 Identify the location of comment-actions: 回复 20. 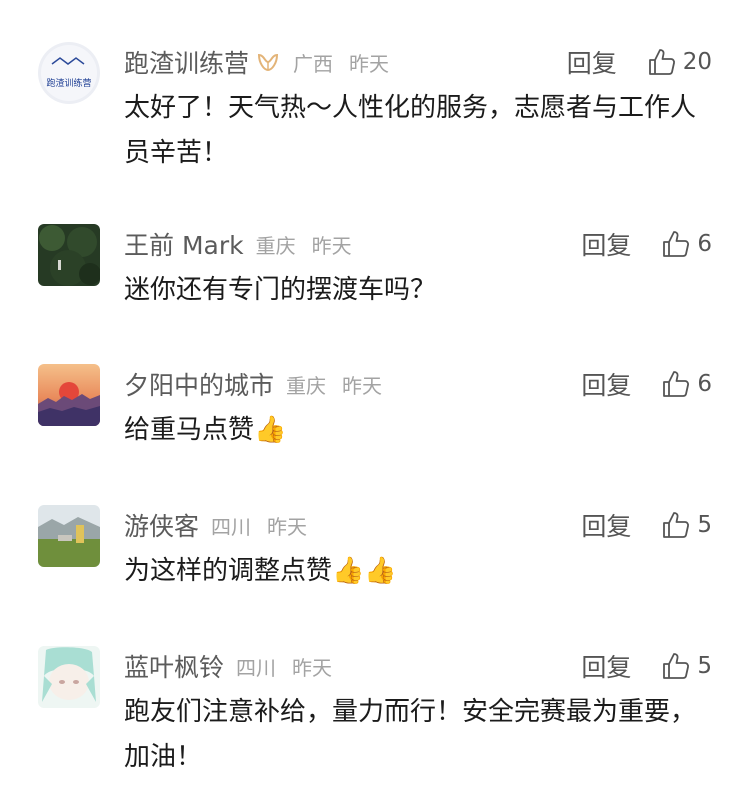
(639, 62).